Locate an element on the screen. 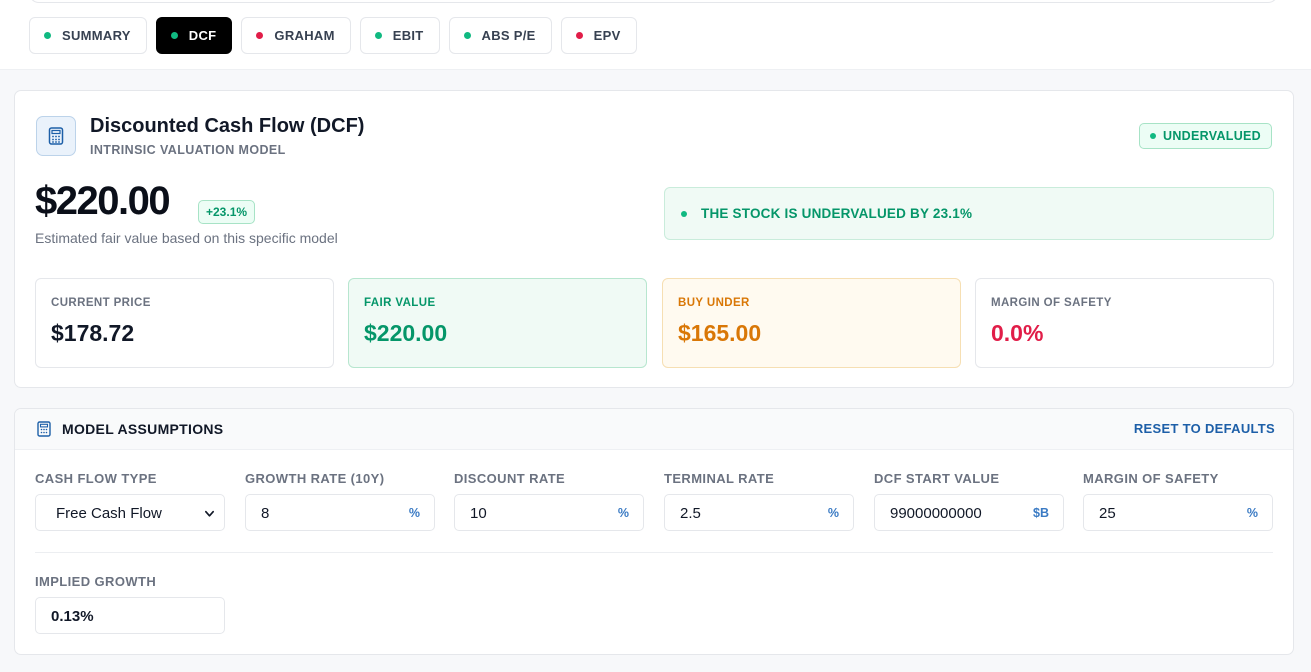  field-label: DISCOUNT RATE is located at coordinates (510, 478).